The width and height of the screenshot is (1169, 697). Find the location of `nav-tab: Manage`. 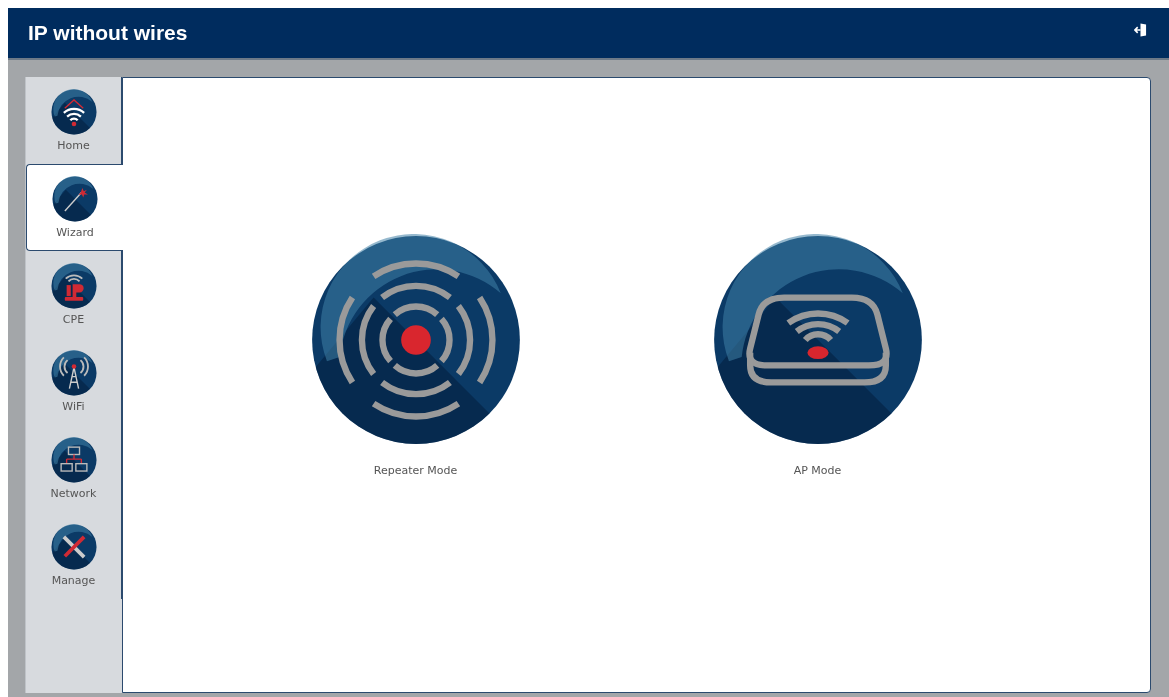

nav-tab: Manage is located at coordinates (74, 555).